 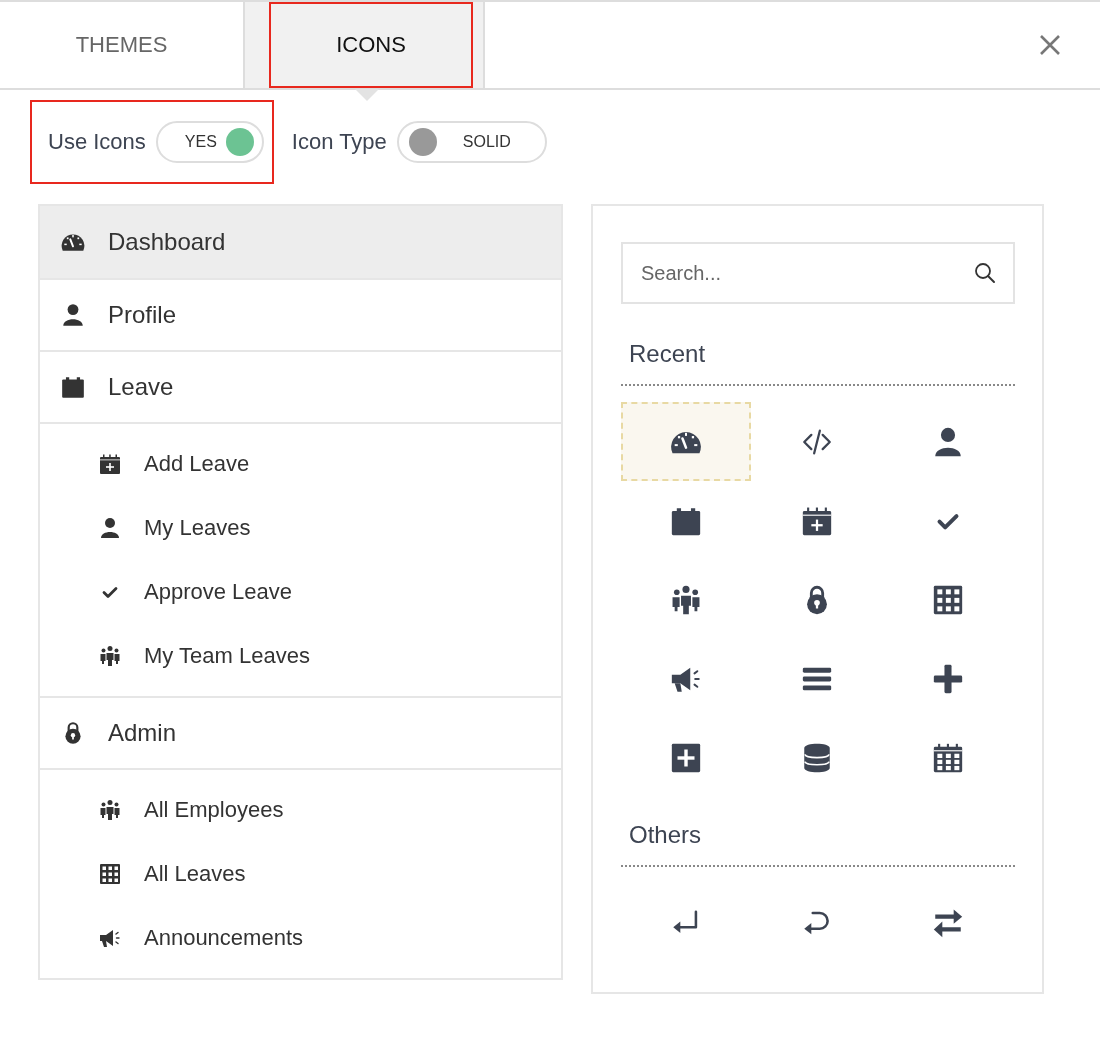 What do you see at coordinates (300, 810) in the screenshot?
I see `submenu-item: All Employees` at bounding box center [300, 810].